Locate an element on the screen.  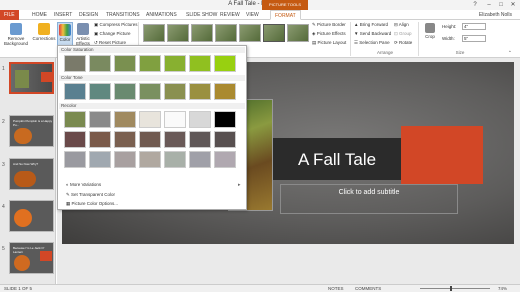
picture-layout-button: ▤ Picture Layout is located at coordinates (329, 43).